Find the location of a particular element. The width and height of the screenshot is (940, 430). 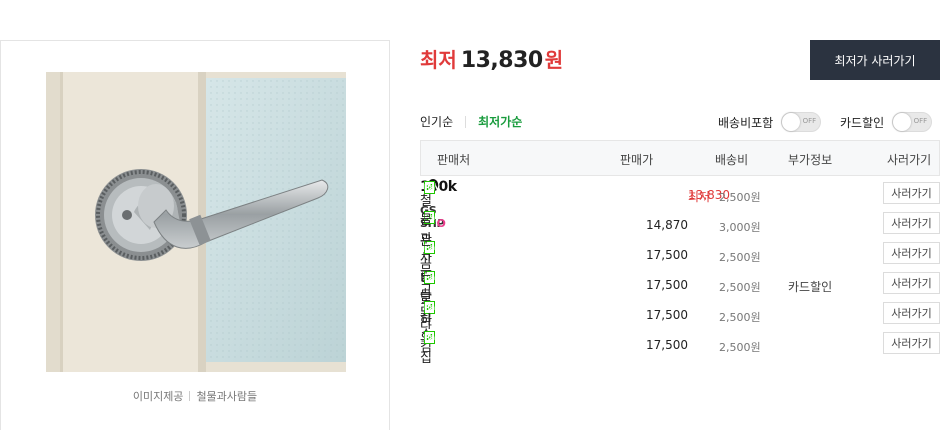

shipping-filter: 배송비포함 OFF is located at coordinates (770, 122).